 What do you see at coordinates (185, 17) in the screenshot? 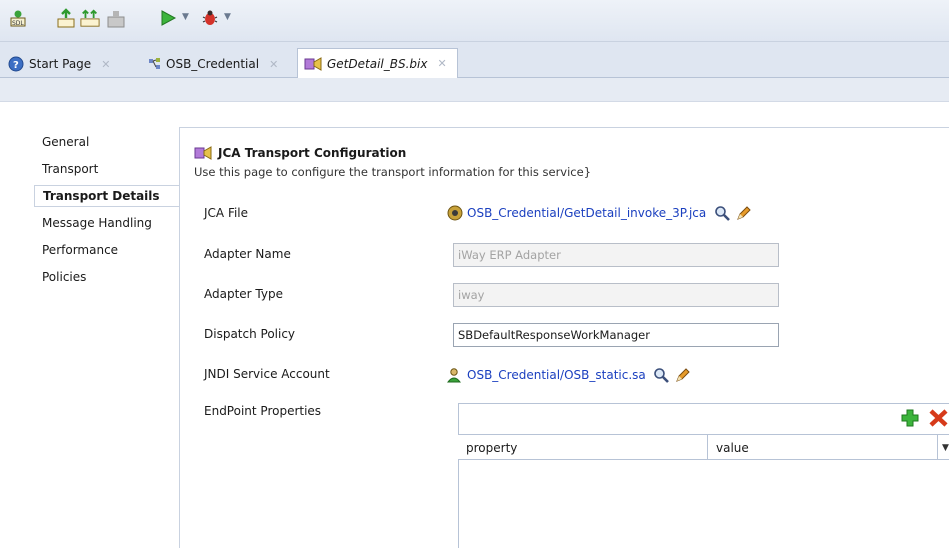
I see `run-dropdown-icon: ▼` at bounding box center [185, 17].